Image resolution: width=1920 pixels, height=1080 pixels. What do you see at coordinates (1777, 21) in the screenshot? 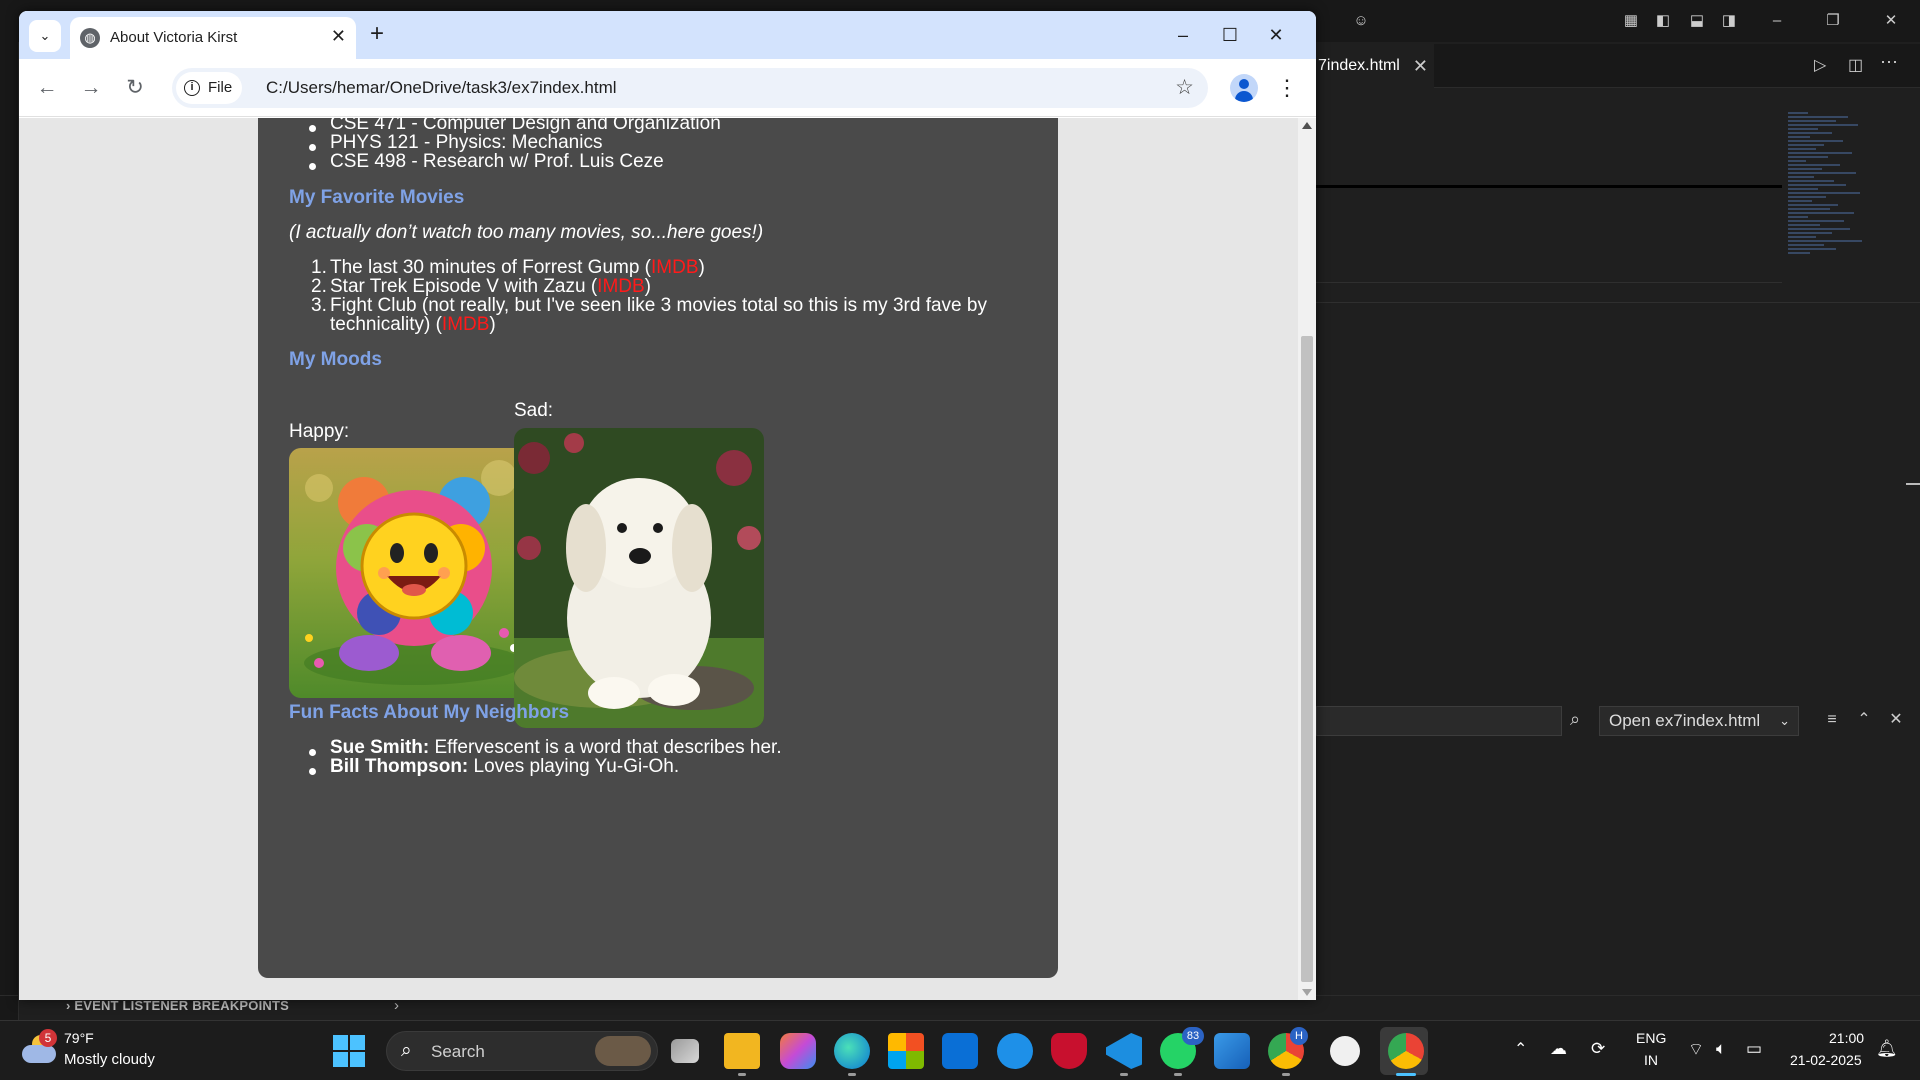
I see `vscode-minimize-icon: –` at bounding box center [1777, 21].